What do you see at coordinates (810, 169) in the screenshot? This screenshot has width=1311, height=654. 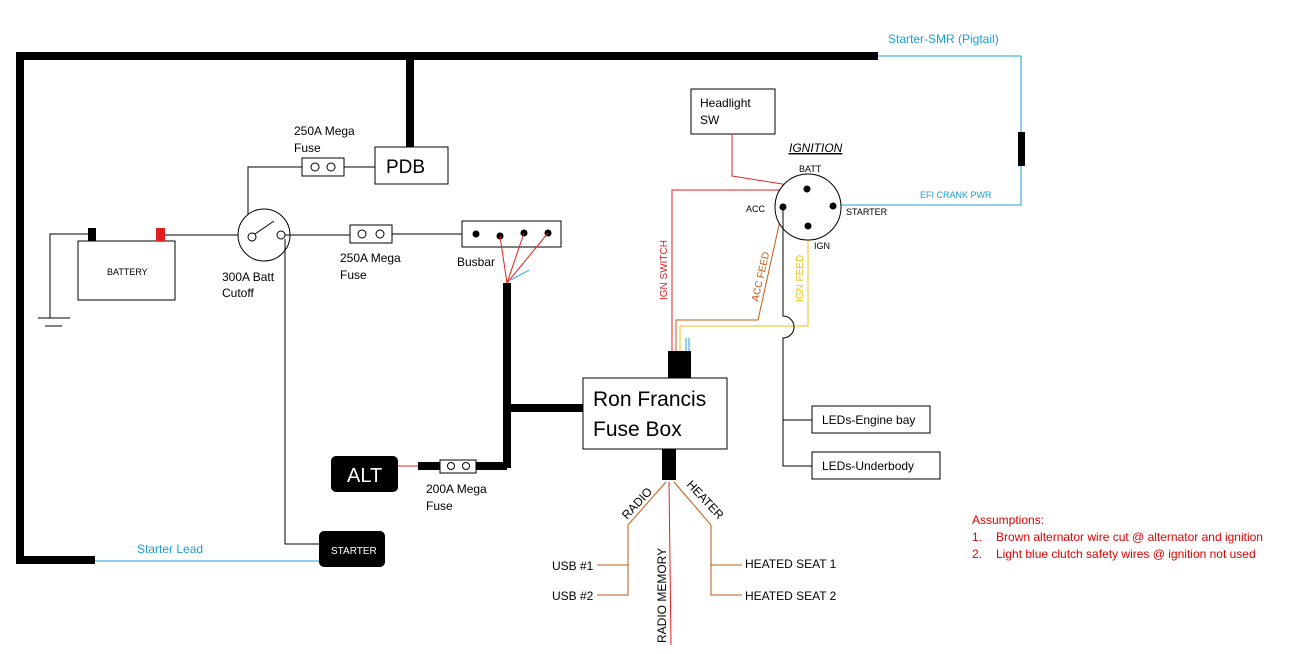 I see `batt-label: BATT` at bounding box center [810, 169].